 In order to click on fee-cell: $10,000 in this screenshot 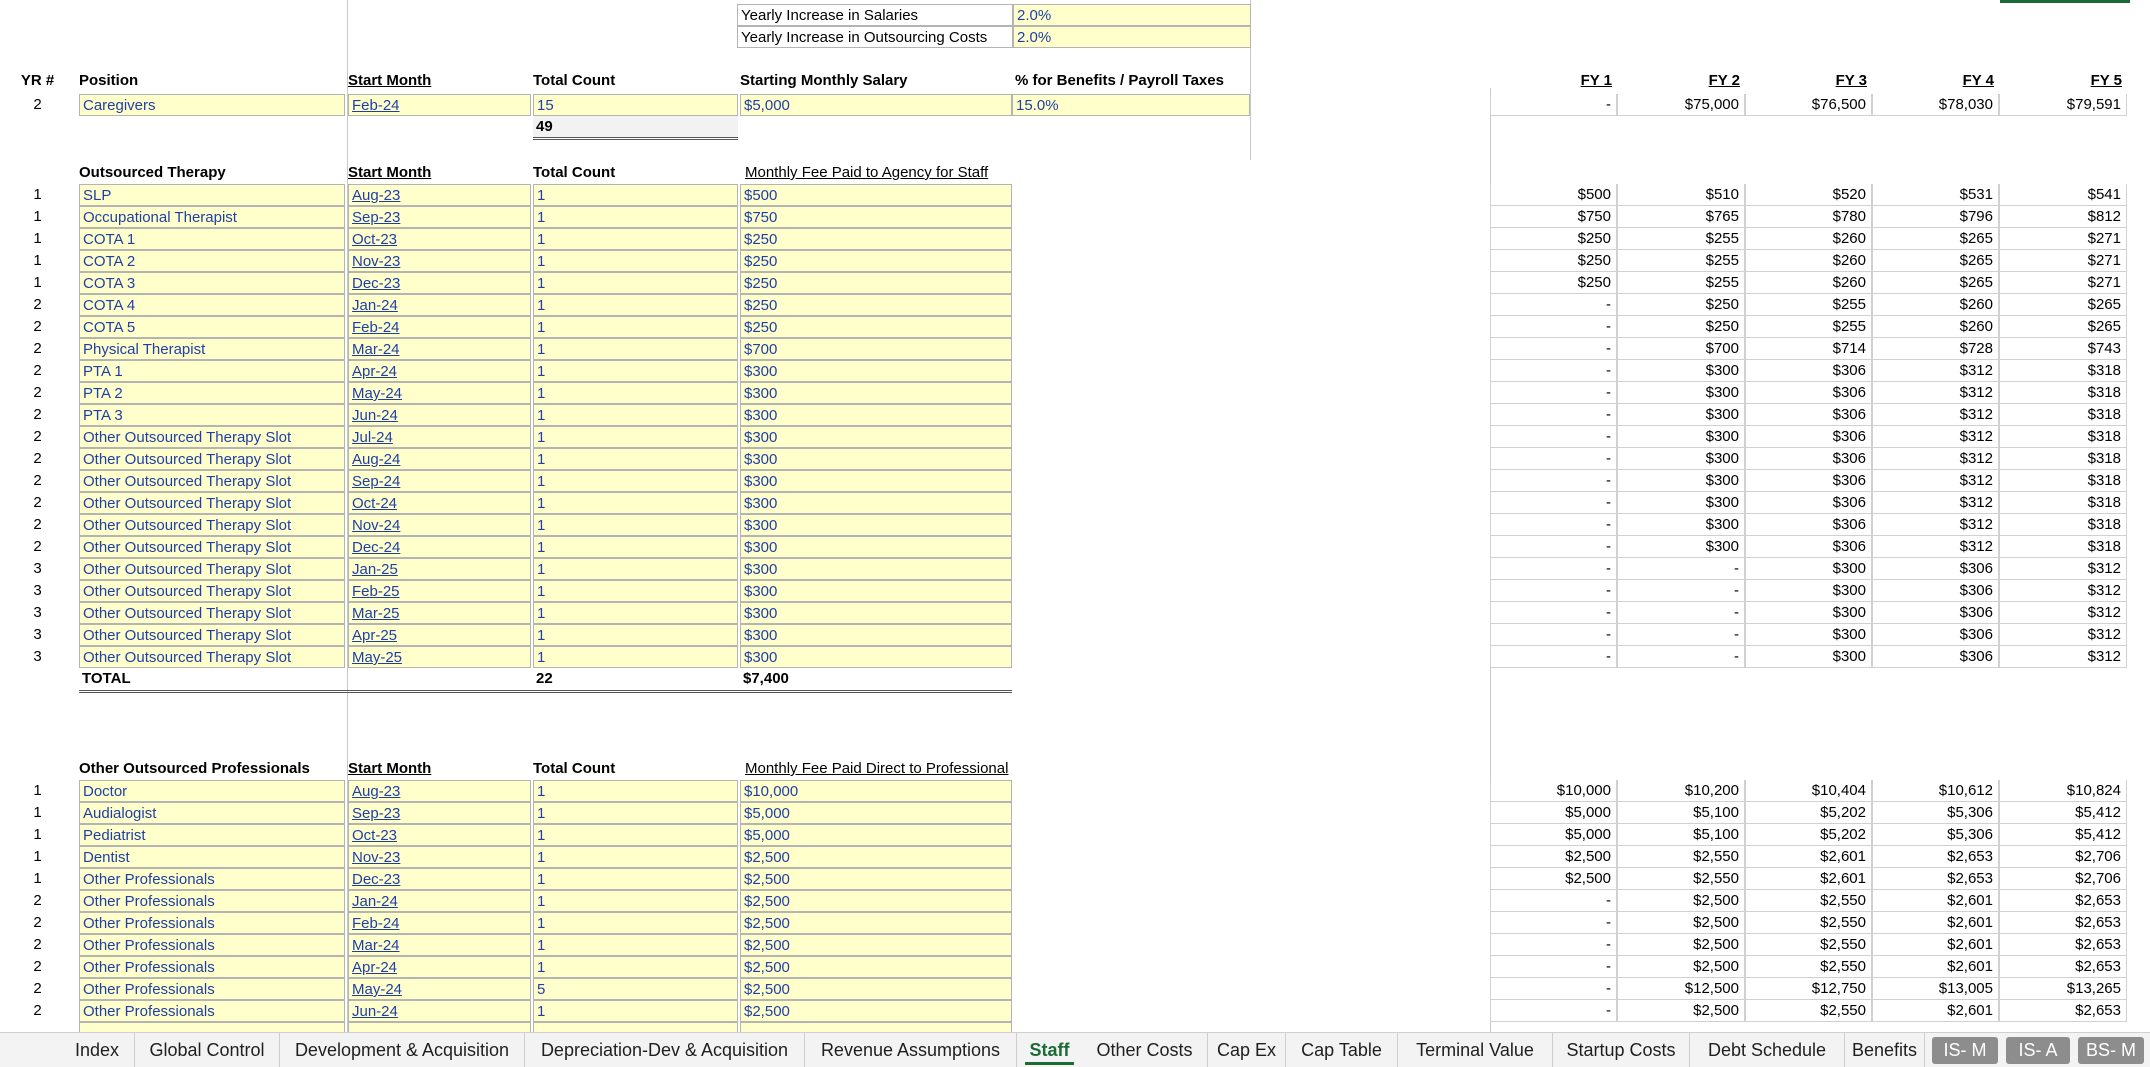, I will do `click(876, 791)`.